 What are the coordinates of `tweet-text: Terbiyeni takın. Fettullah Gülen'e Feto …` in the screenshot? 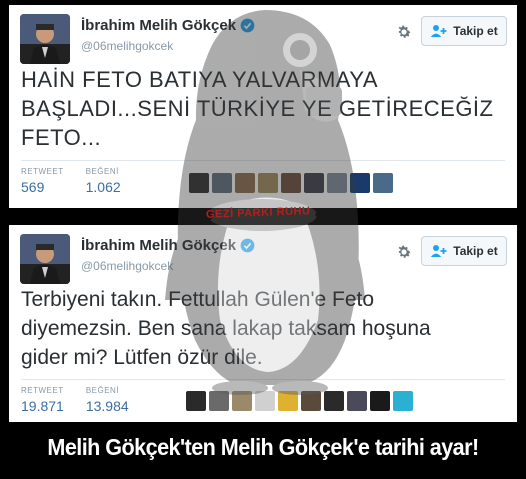 It's located at (226, 328).